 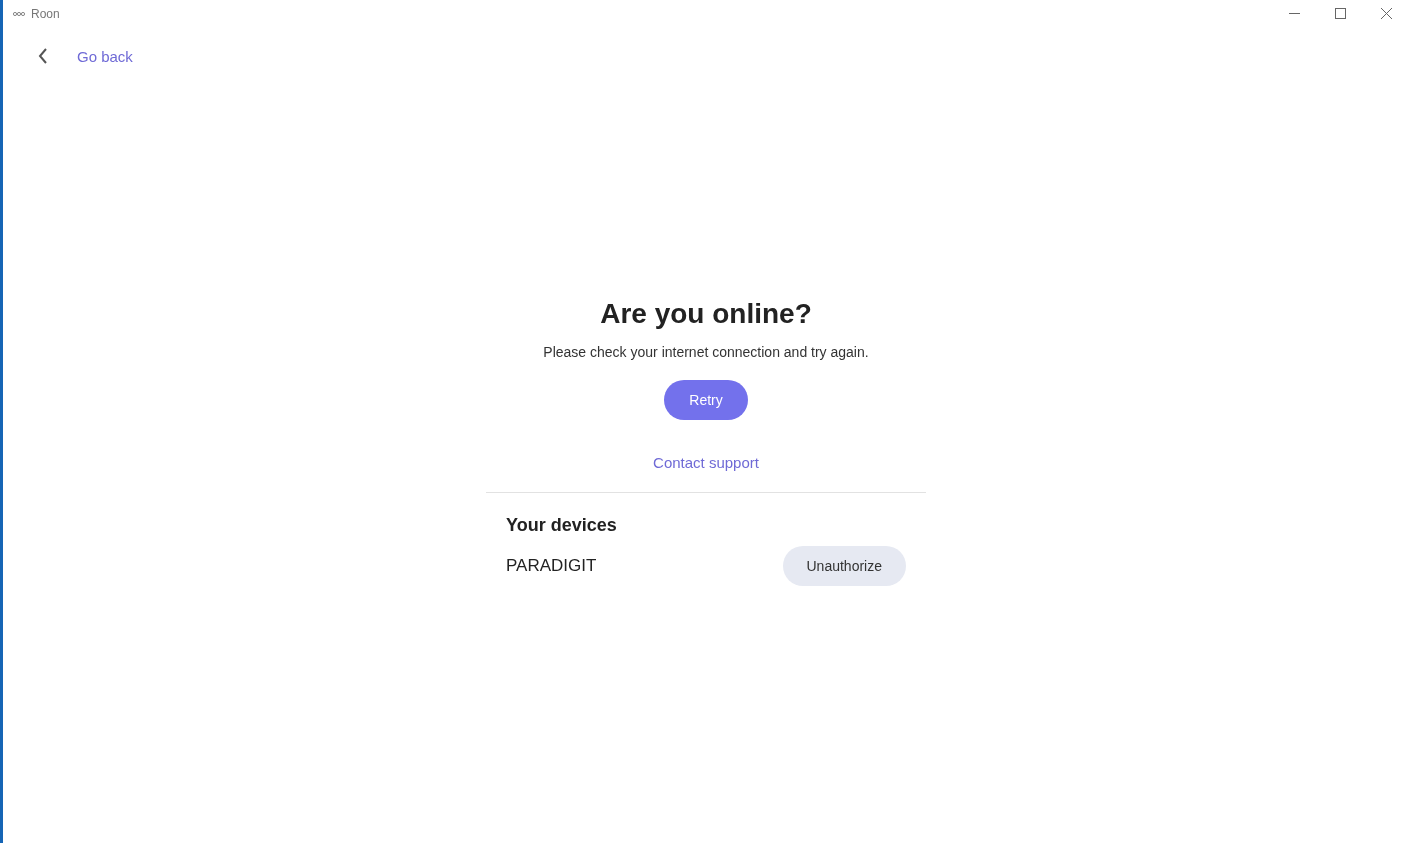 I want to click on device-name: PARADIGIT, so click(x=551, y=566).